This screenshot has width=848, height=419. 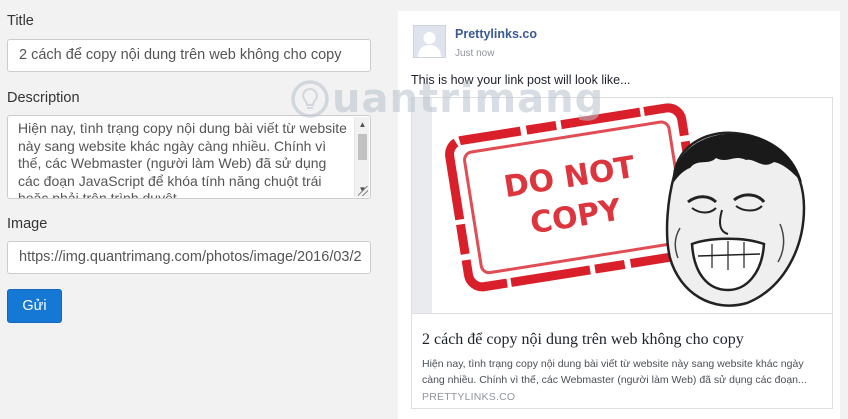 I want to click on stamp-text-line2: COPY, so click(x=576, y=216).